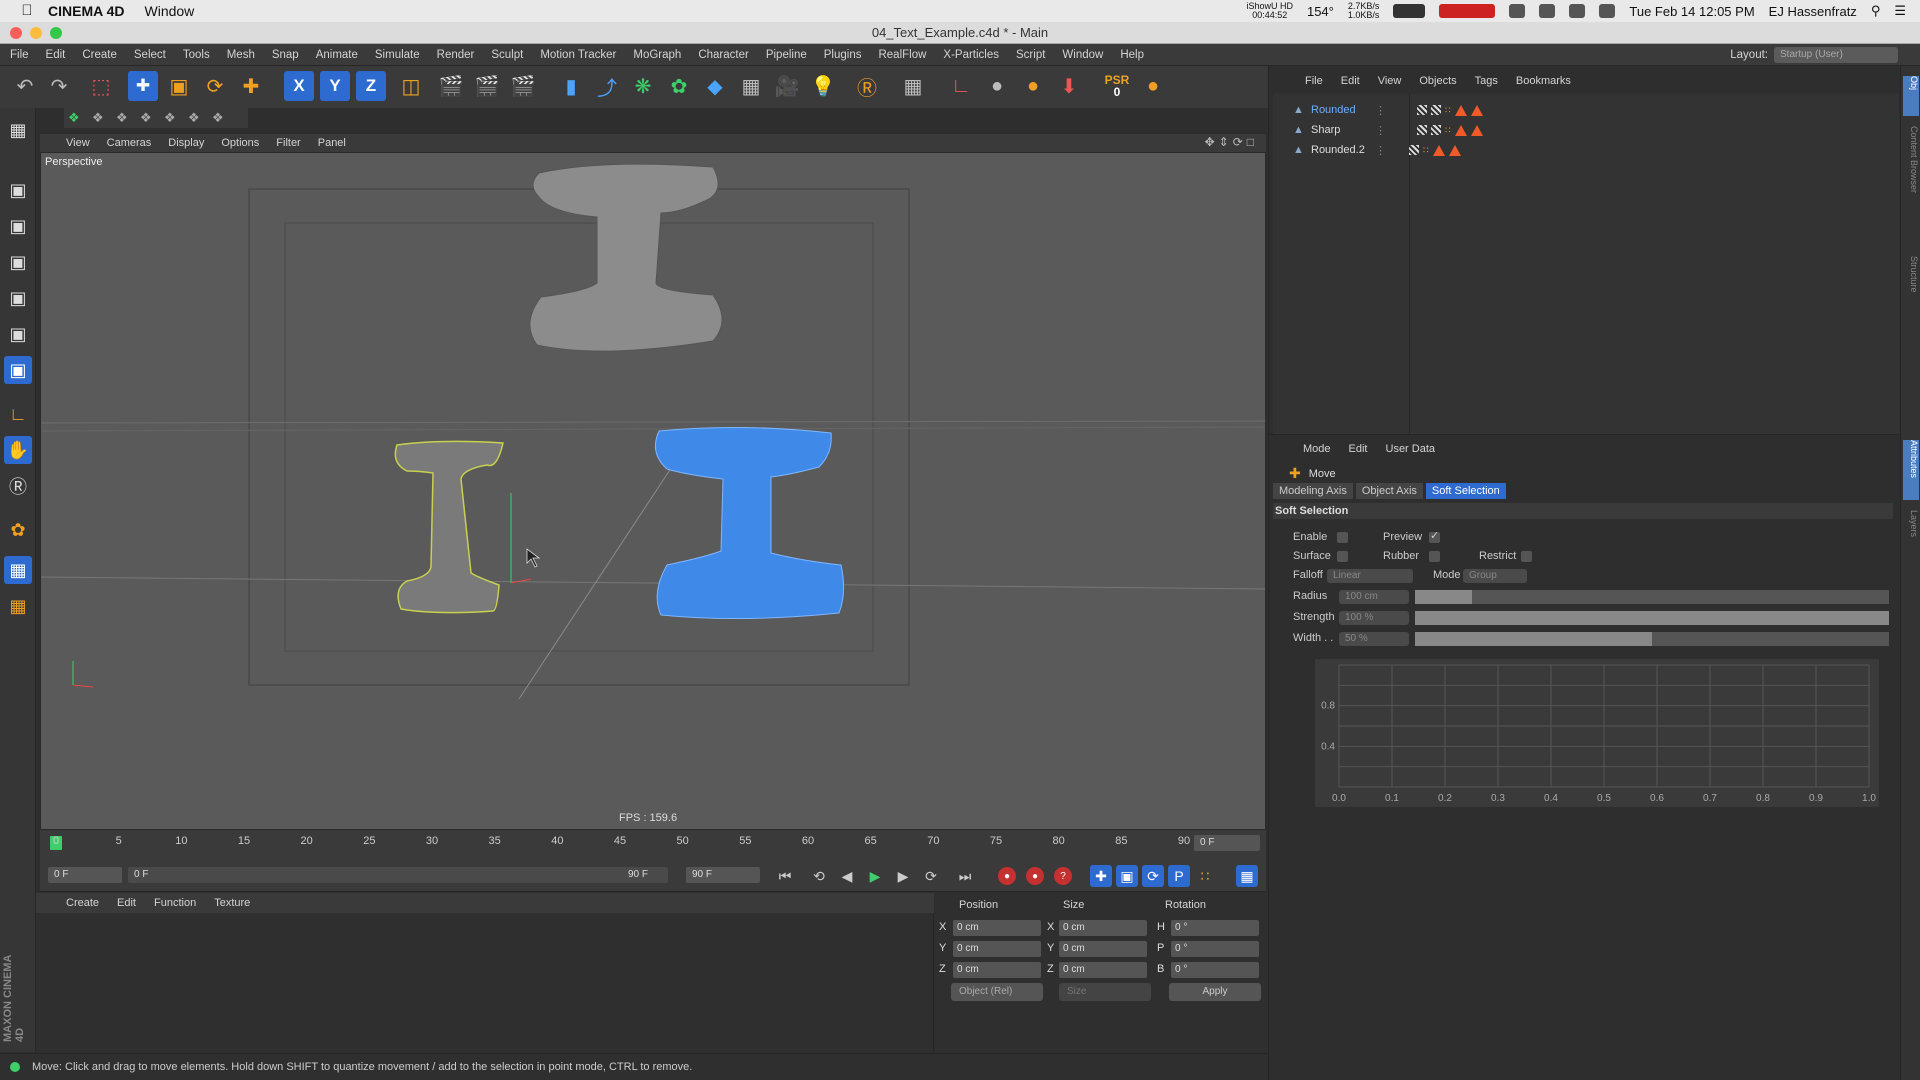 The image size is (1920, 1080). What do you see at coordinates (1652, 618) in the screenshot?
I see `strength-slider` at bounding box center [1652, 618].